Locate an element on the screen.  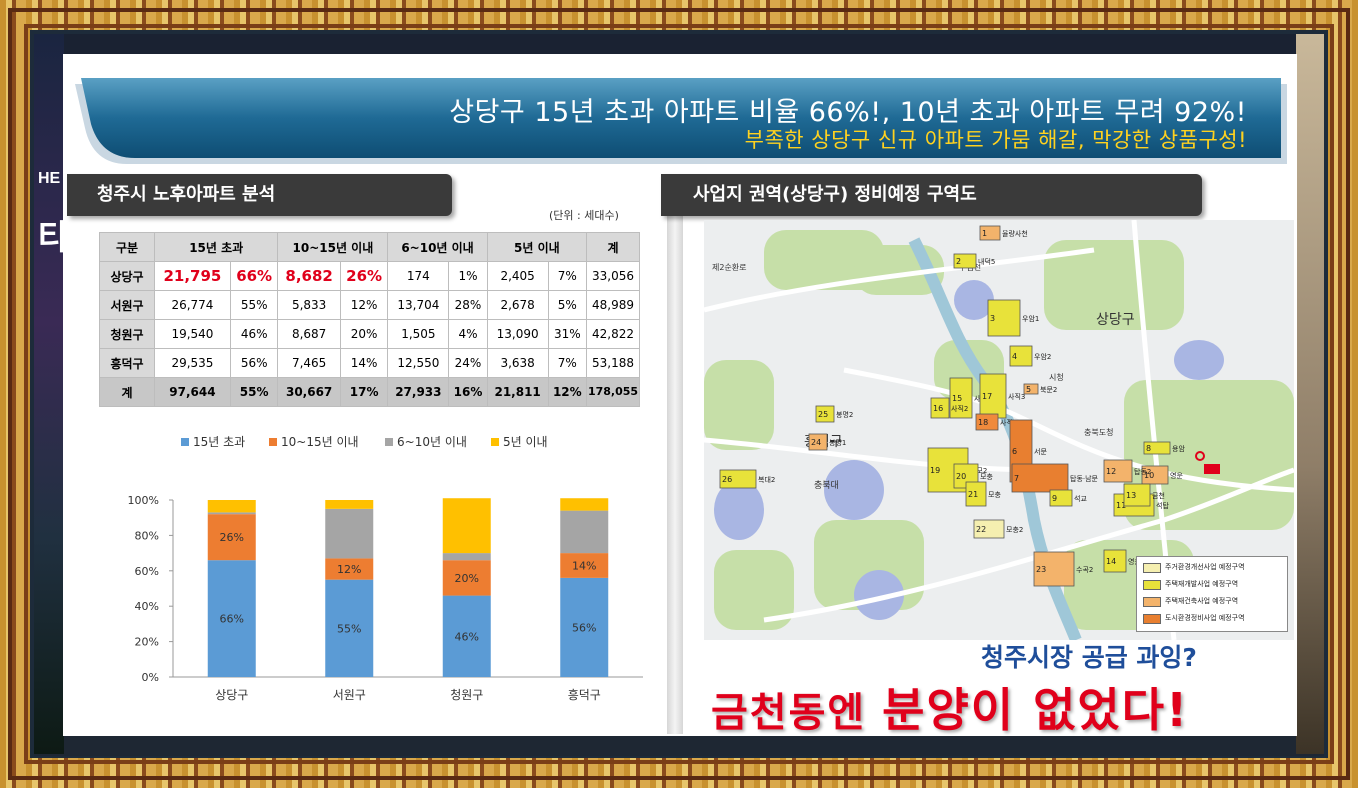
table-cell: 1,505 is located at coordinates (418, 334).